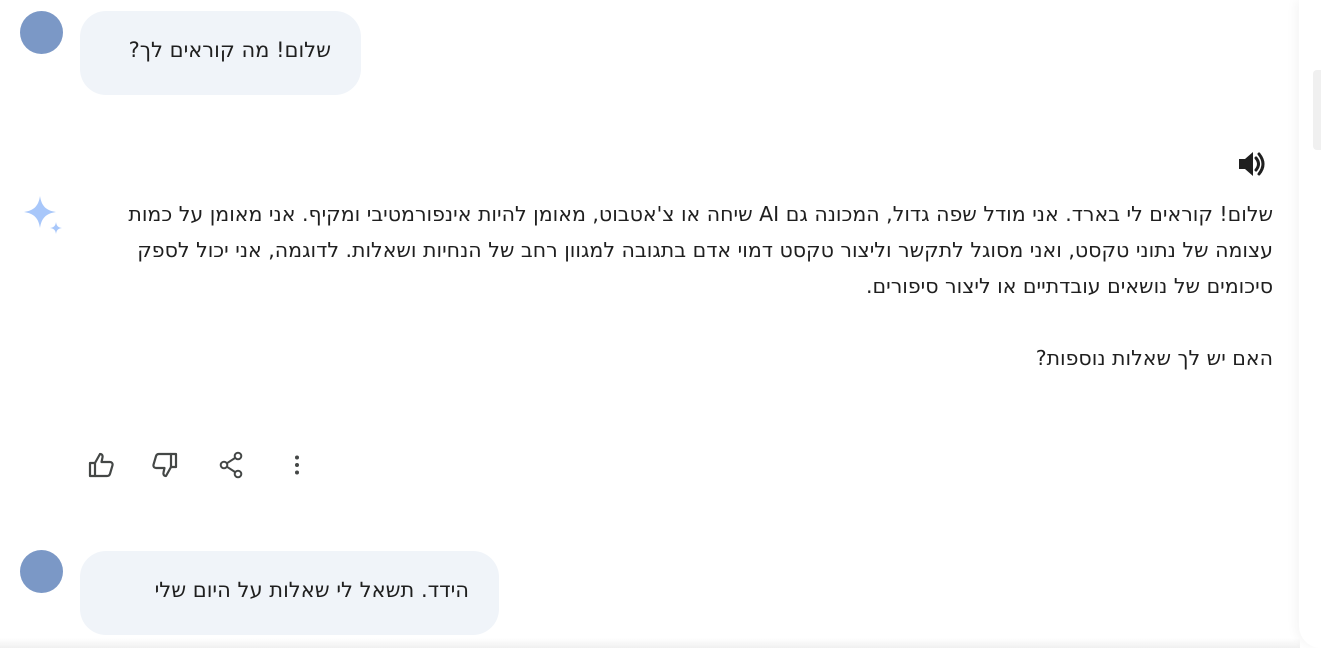 The height and width of the screenshot is (648, 1321). What do you see at coordinates (43, 215) in the screenshot?
I see `sparkle-icon` at bounding box center [43, 215].